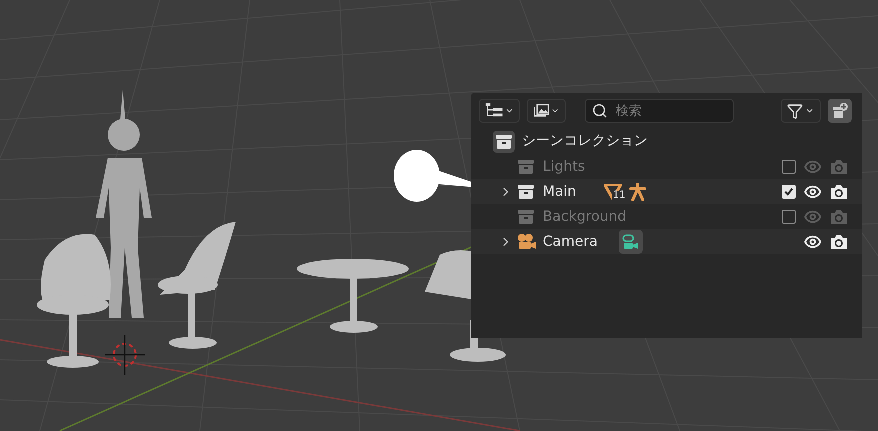 The image size is (878, 431). I want to click on add-collection-icon, so click(840, 111).